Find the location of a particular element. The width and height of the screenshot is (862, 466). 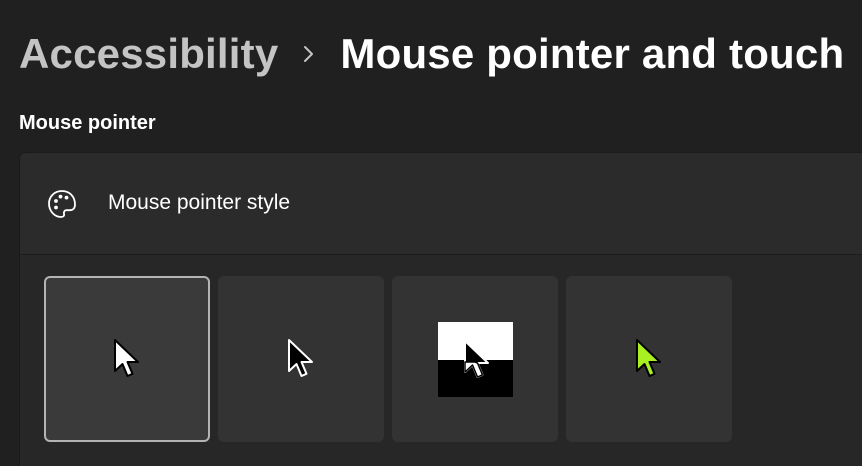

section-heading-mouse-pointer: Mouse pointer is located at coordinates (87, 123).